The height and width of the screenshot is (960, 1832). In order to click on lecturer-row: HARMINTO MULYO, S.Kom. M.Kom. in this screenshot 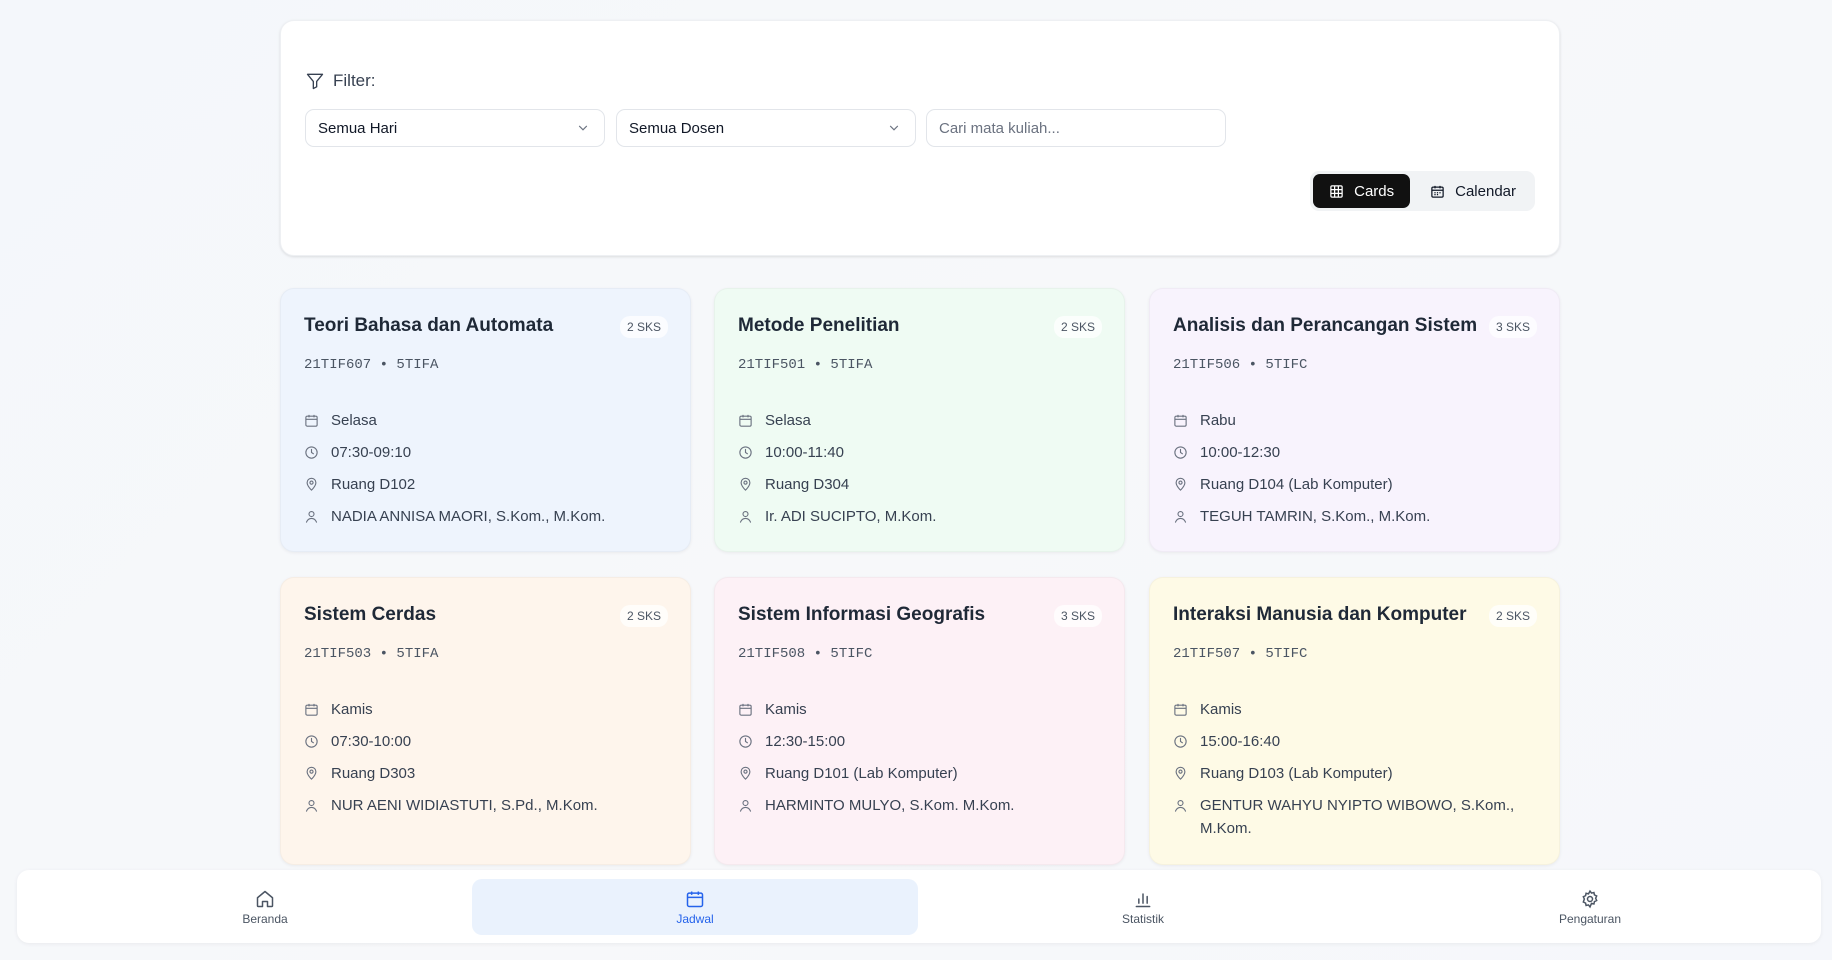, I will do `click(921, 805)`.